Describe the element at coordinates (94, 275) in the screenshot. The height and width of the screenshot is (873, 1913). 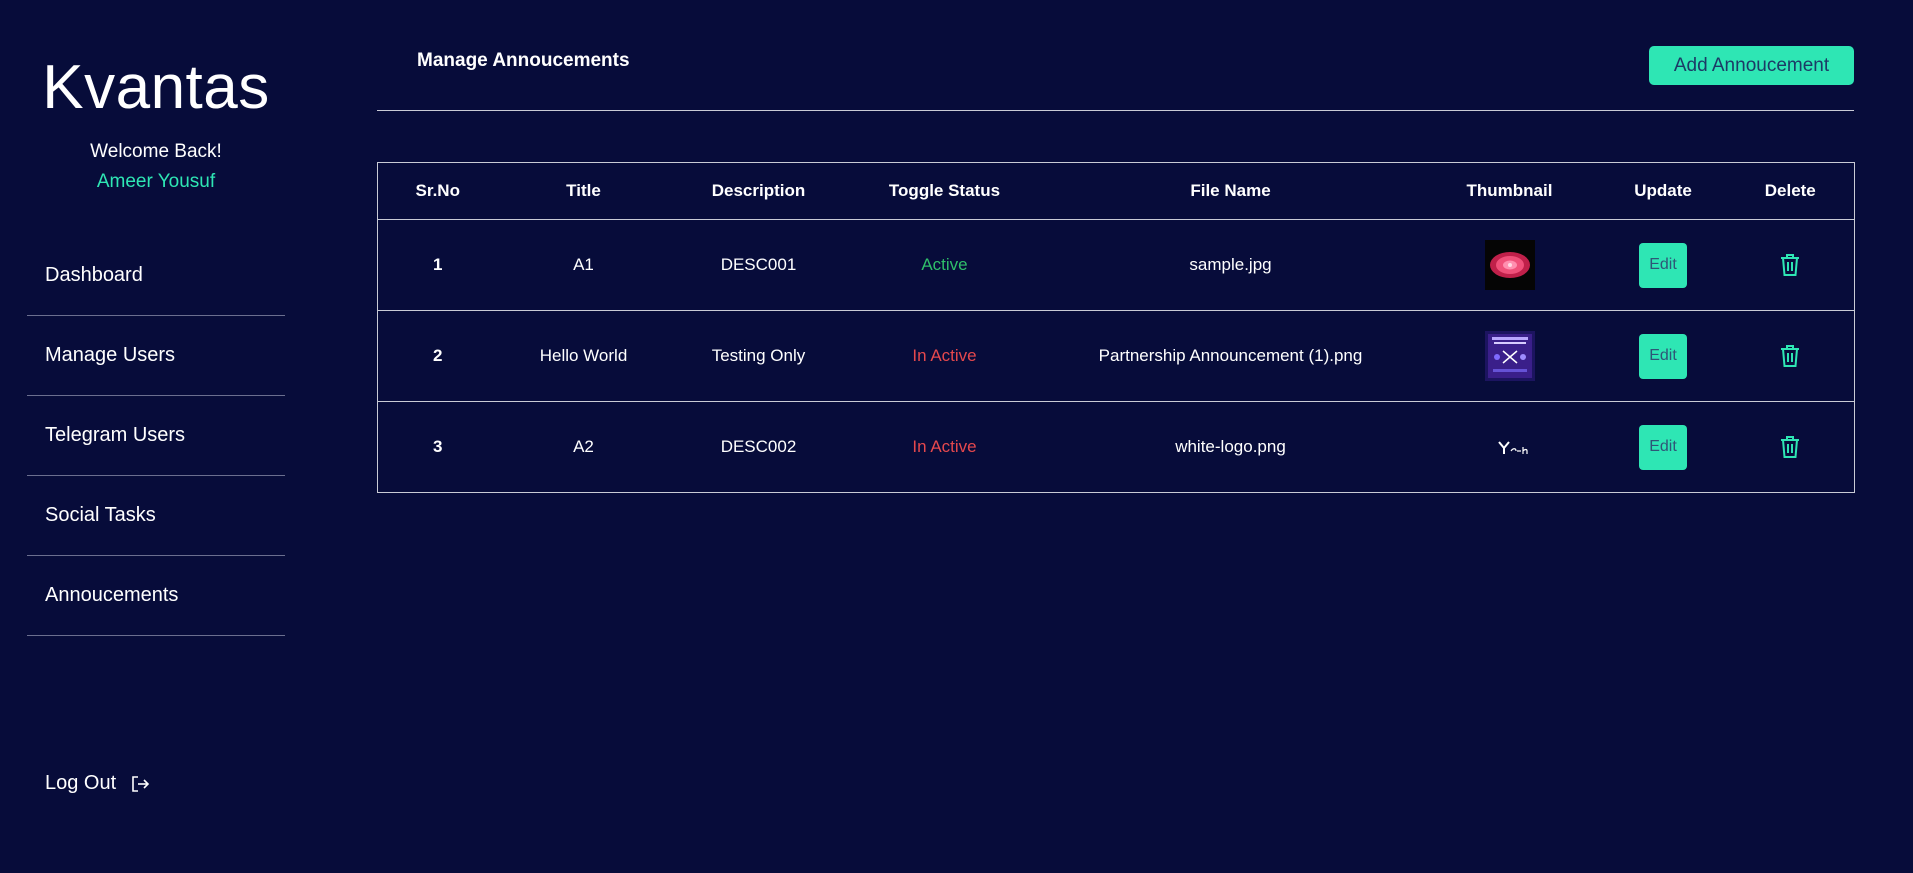
I see `sidebar-item-label: Dashboard` at that location.